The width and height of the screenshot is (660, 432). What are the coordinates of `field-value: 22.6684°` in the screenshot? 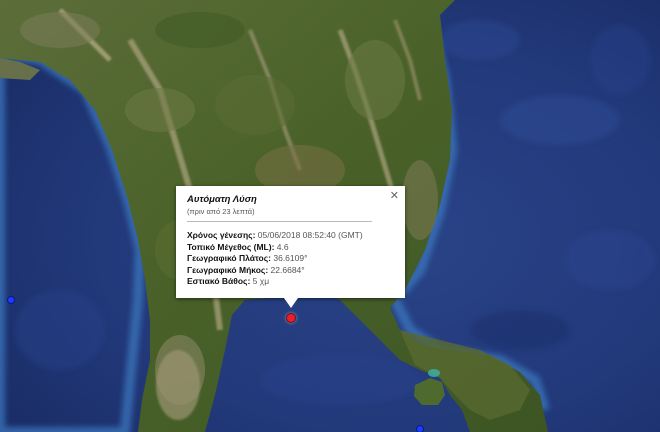 It's located at (287, 269).